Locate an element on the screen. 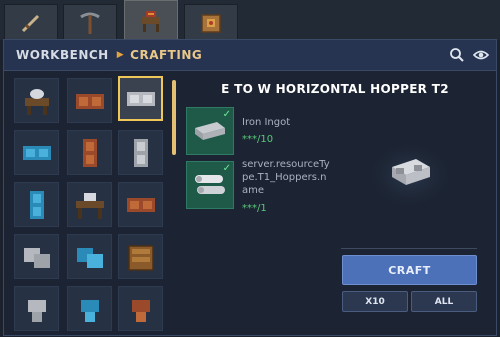 The image size is (500, 337). category-tab-strip is located at coordinates (250, 21).